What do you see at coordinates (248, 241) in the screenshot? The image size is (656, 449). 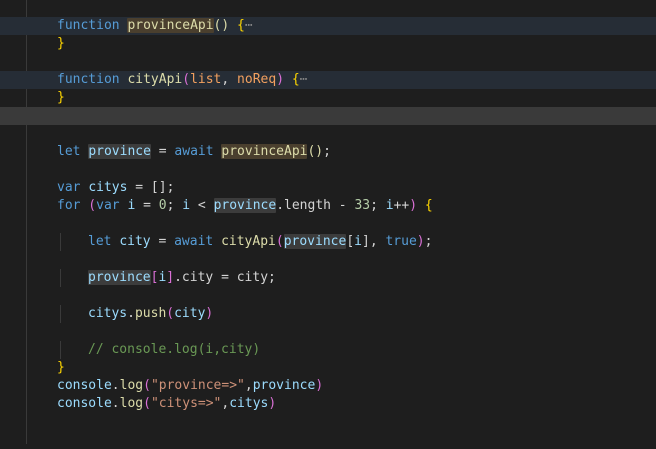 I see `function-call: cityApi` at bounding box center [248, 241].